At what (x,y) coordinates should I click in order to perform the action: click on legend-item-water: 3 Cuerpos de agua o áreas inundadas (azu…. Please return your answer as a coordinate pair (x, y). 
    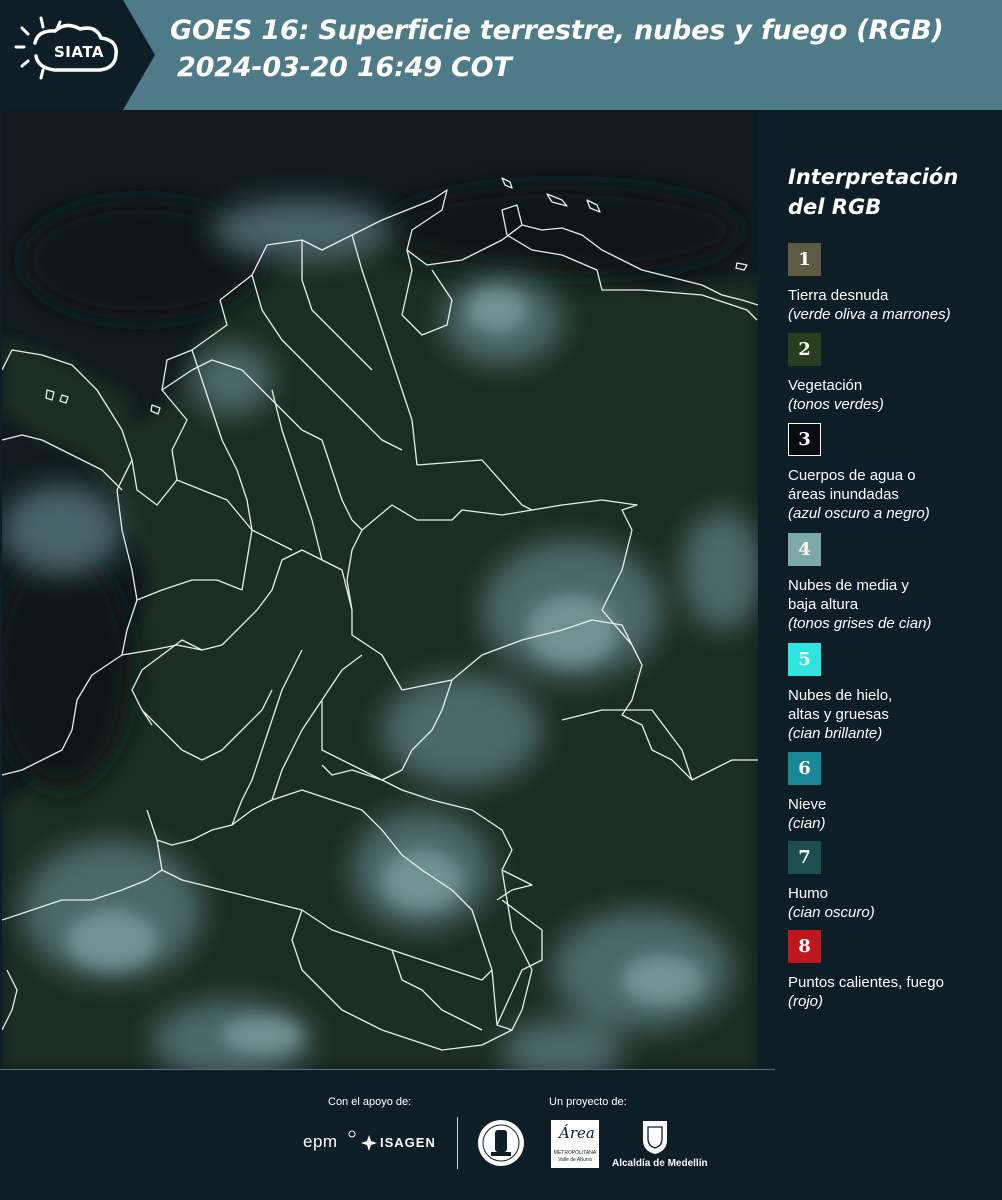
    Looking at the image, I should click on (894, 473).